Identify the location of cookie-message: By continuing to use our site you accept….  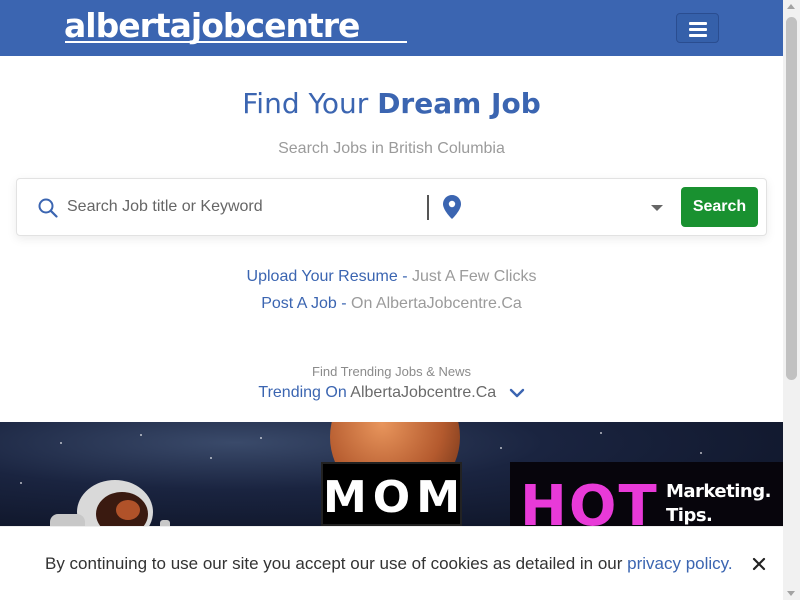
(389, 564).